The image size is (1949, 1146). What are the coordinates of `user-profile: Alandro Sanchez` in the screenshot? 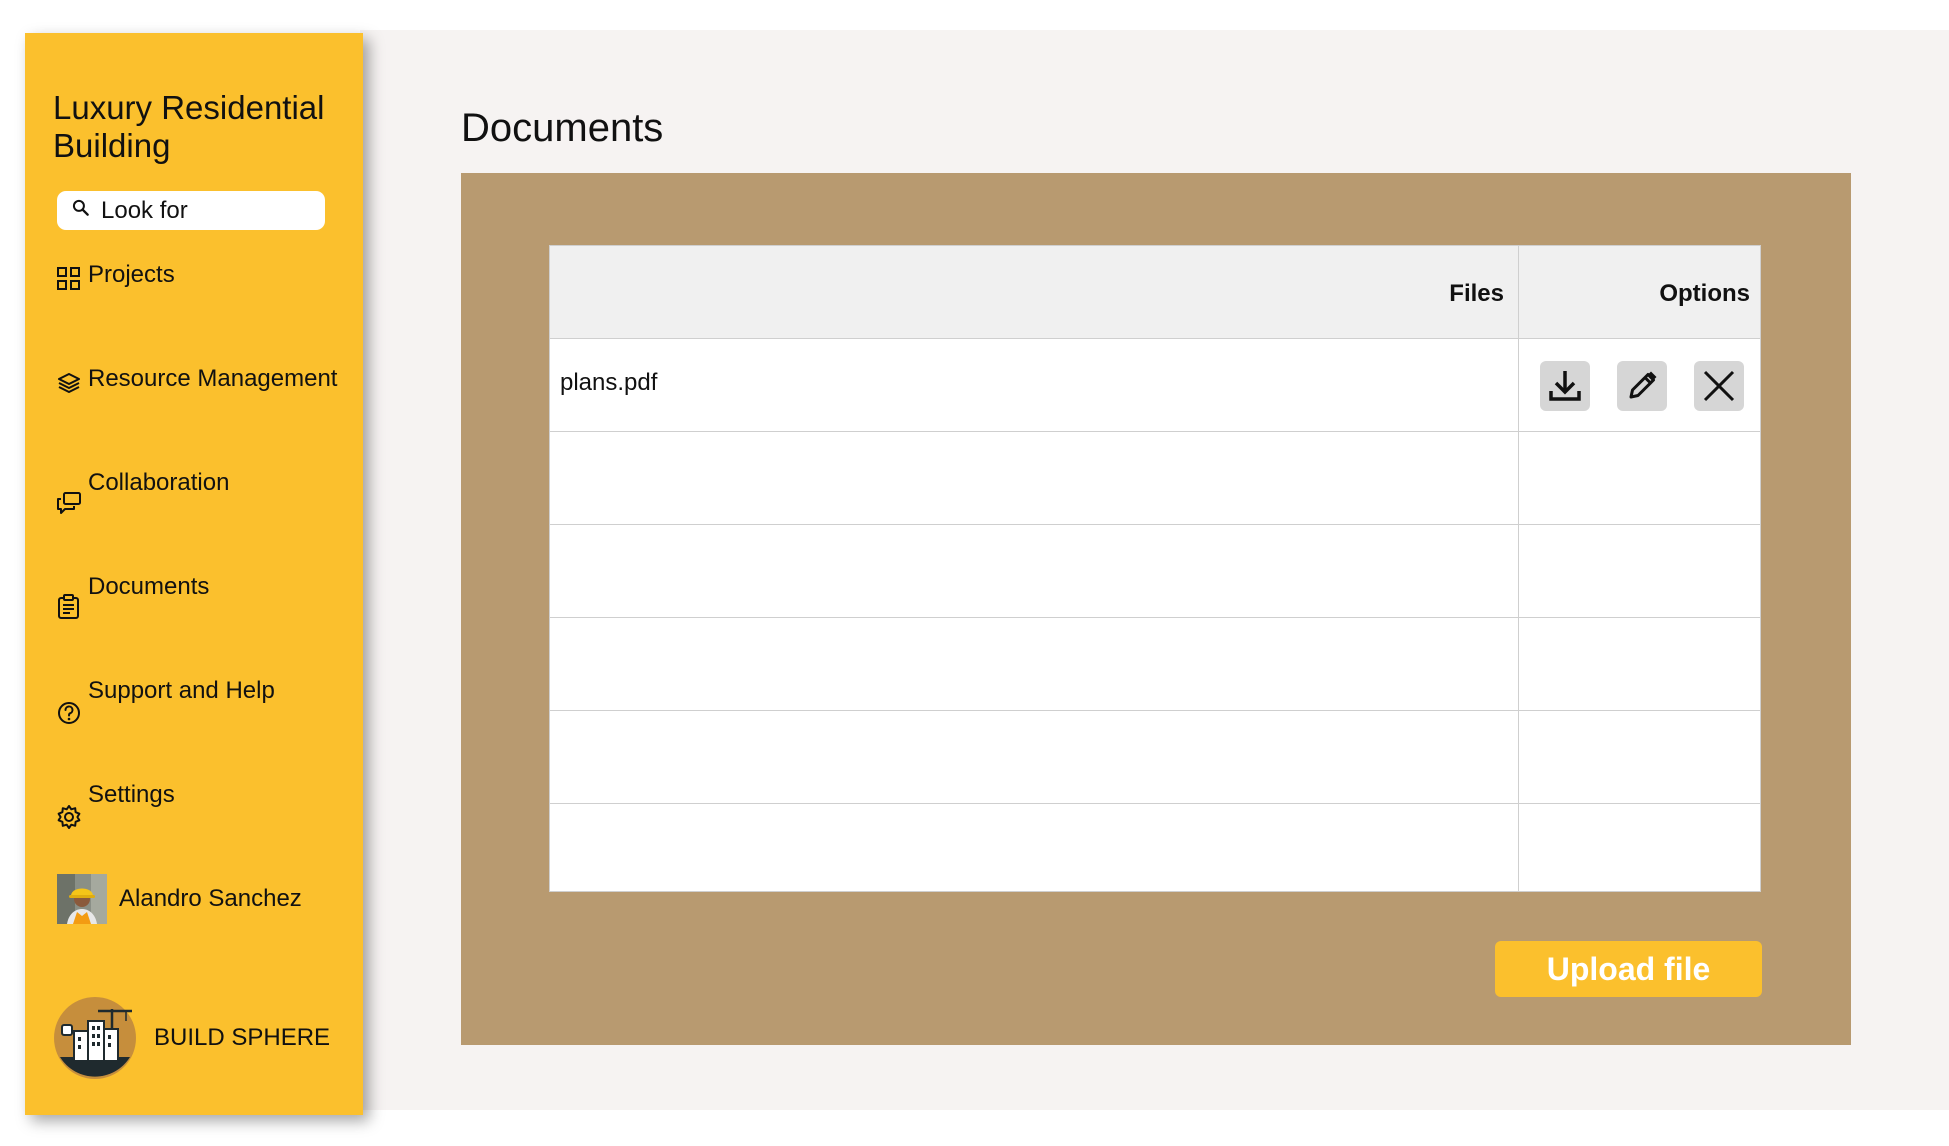 It's located at (179, 899).